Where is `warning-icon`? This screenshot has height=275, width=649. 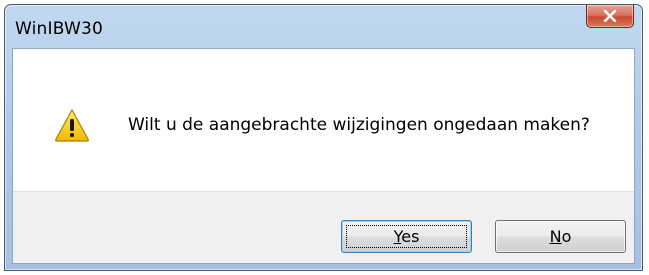
warning-icon is located at coordinates (72, 125).